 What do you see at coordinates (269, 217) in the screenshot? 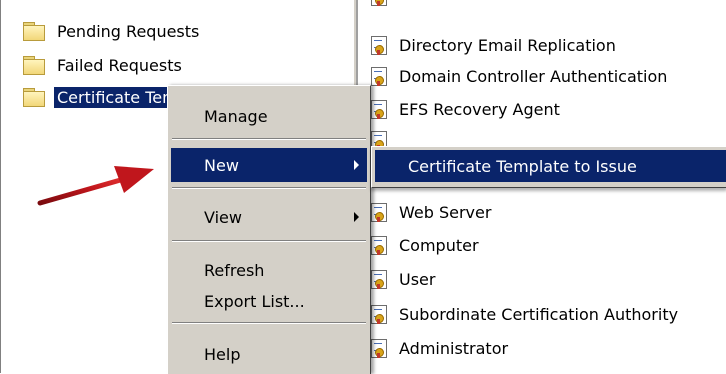
I see `menu-item-view: View` at bounding box center [269, 217].